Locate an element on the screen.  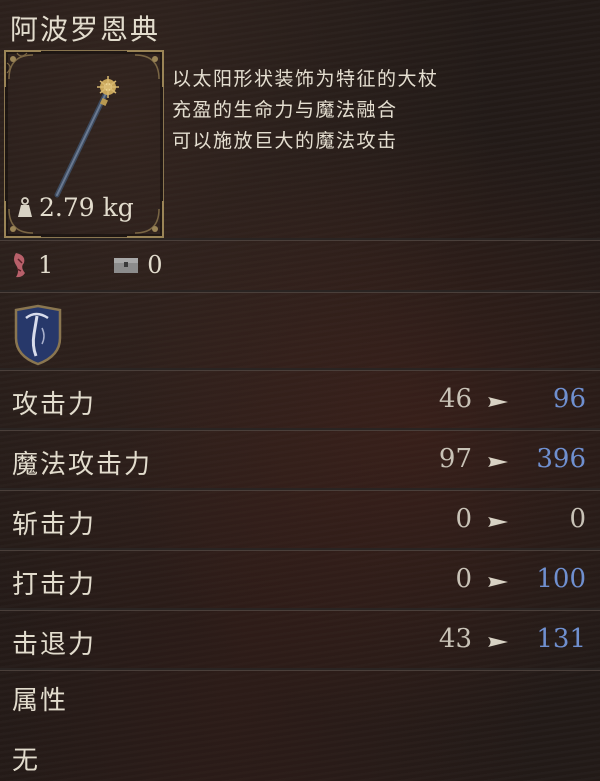
stat-label: 斩击力 is located at coordinates (54, 525).